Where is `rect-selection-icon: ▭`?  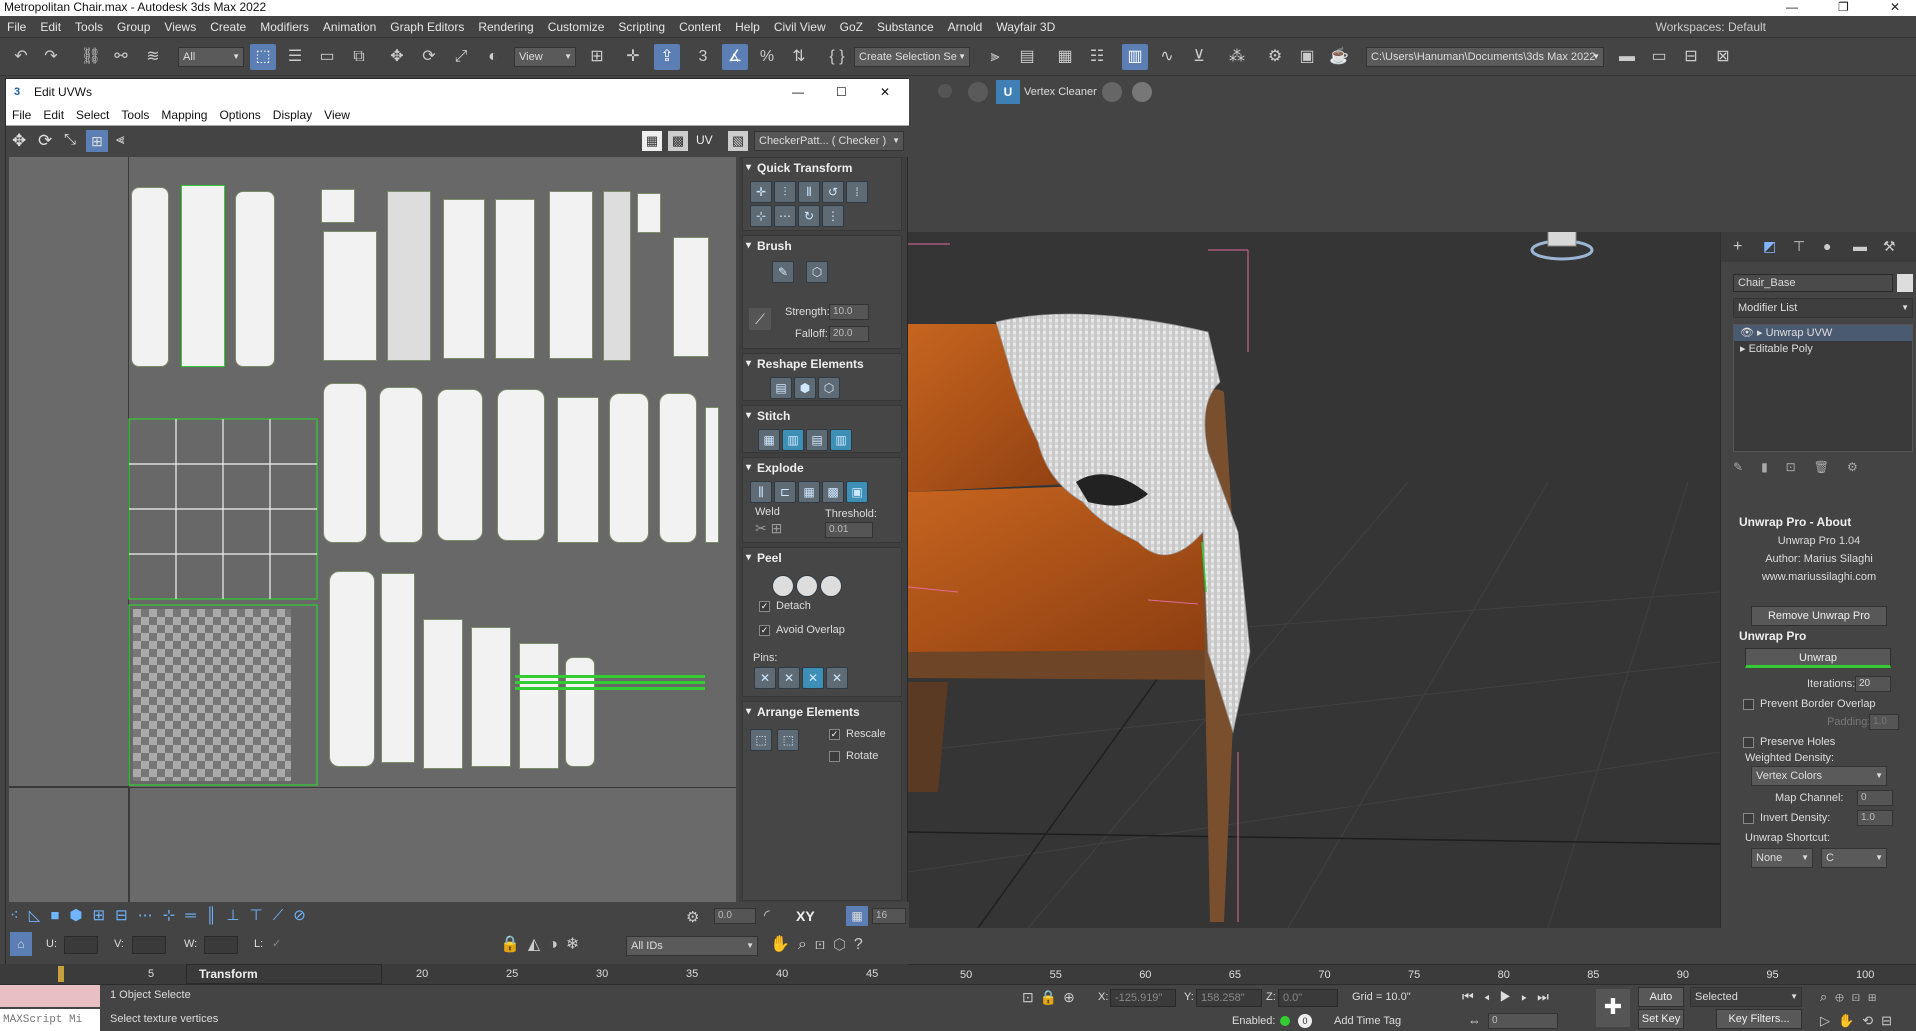
rect-selection-icon: ▭ is located at coordinates (327, 57).